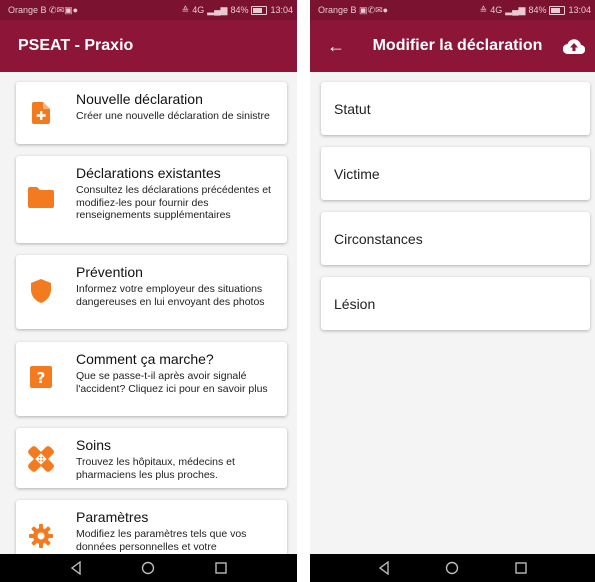 This screenshot has width=595, height=582. Describe the element at coordinates (378, 238) in the screenshot. I see `section-label: Circonstances` at that location.